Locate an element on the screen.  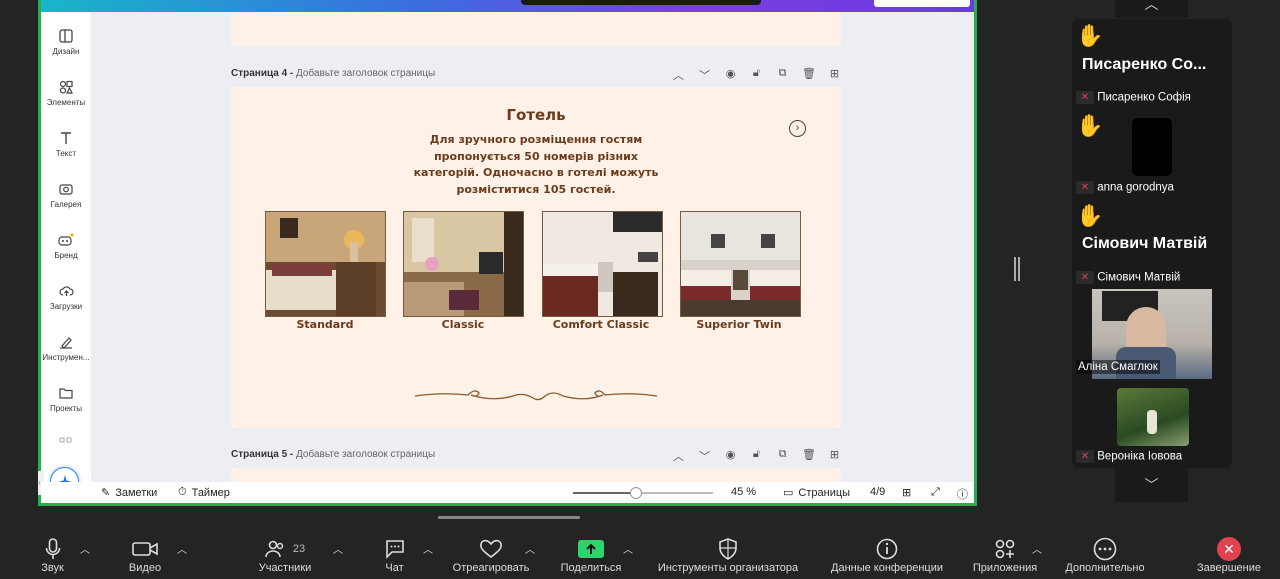
zoom-slider-fill is located at coordinates (604, 493).